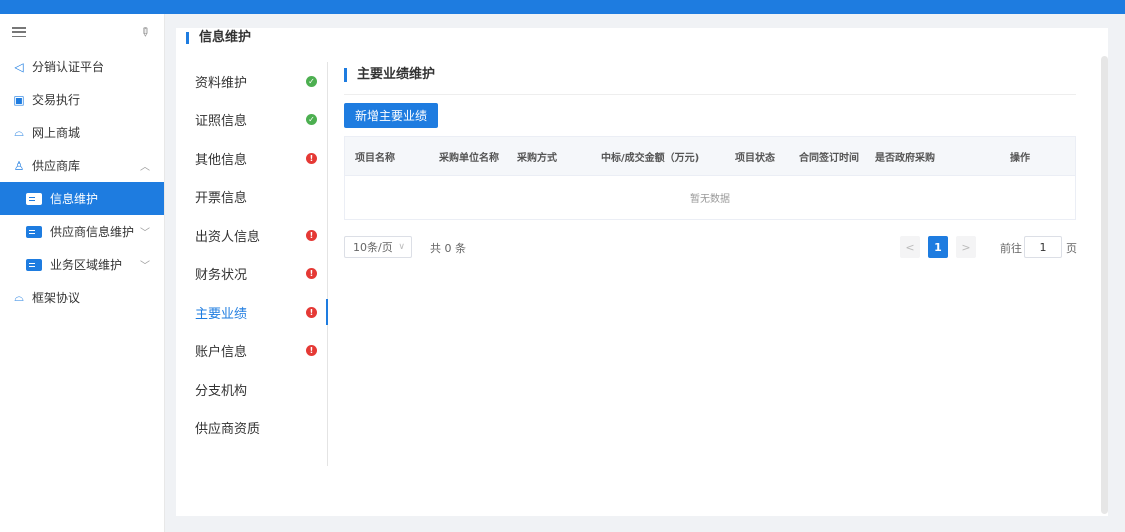  What do you see at coordinates (401, 247) in the screenshot?
I see `chevron-down-icon: ∨` at bounding box center [401, 247].